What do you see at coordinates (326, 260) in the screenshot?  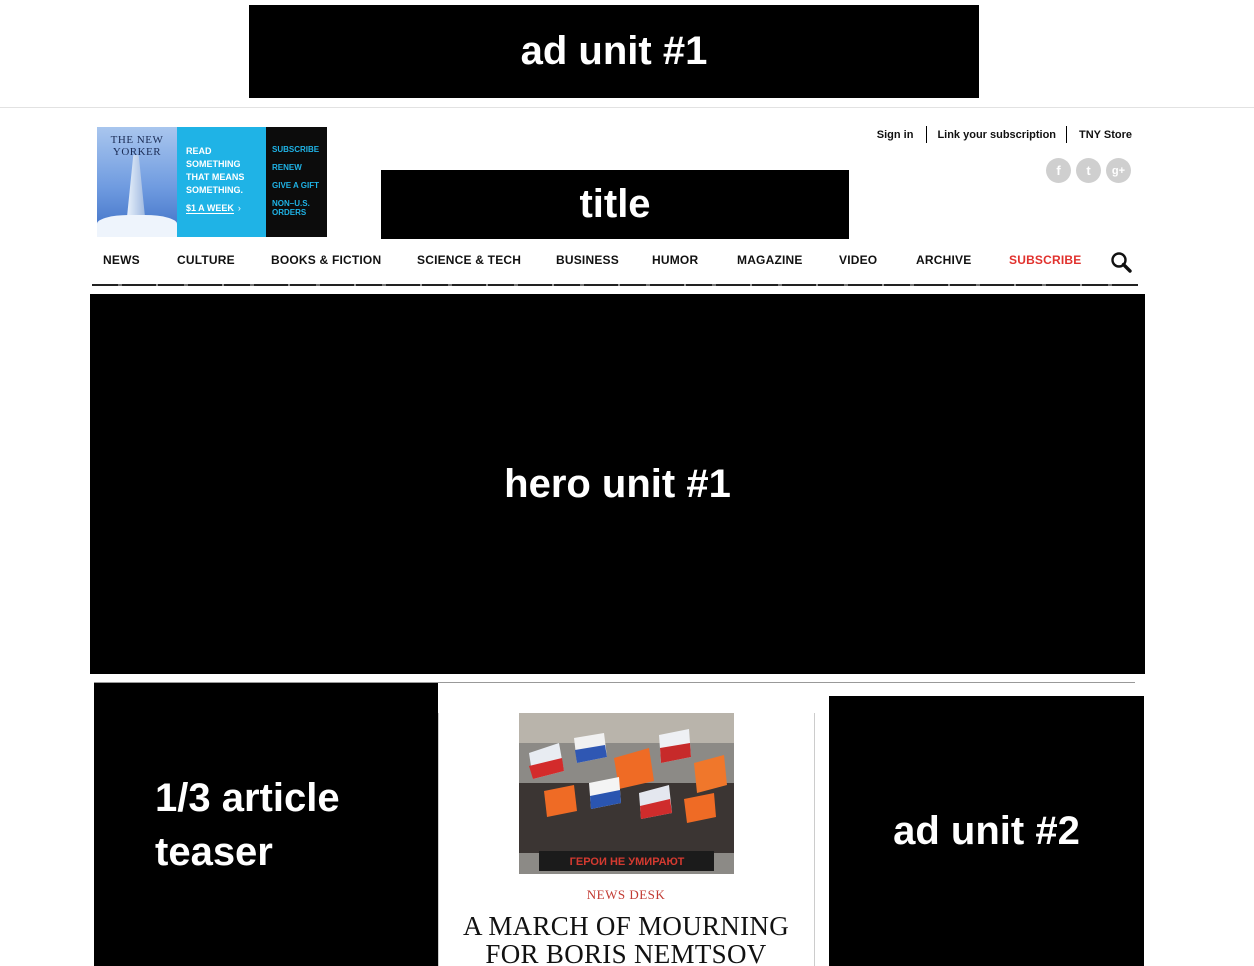 I see `nav-item-books-fiction: BOOKS & FICTION` at bounding box center [326, 260].